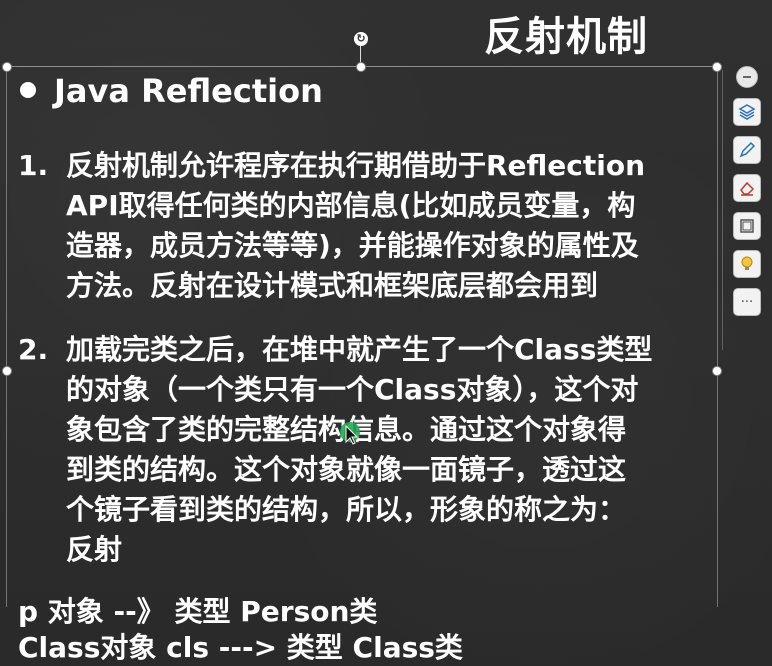 This screenshot has height=666, width=772. What do you see at coordinates (747, 77) in the screenshot?
I see `minus-icon` at bounding box center [747, 77].